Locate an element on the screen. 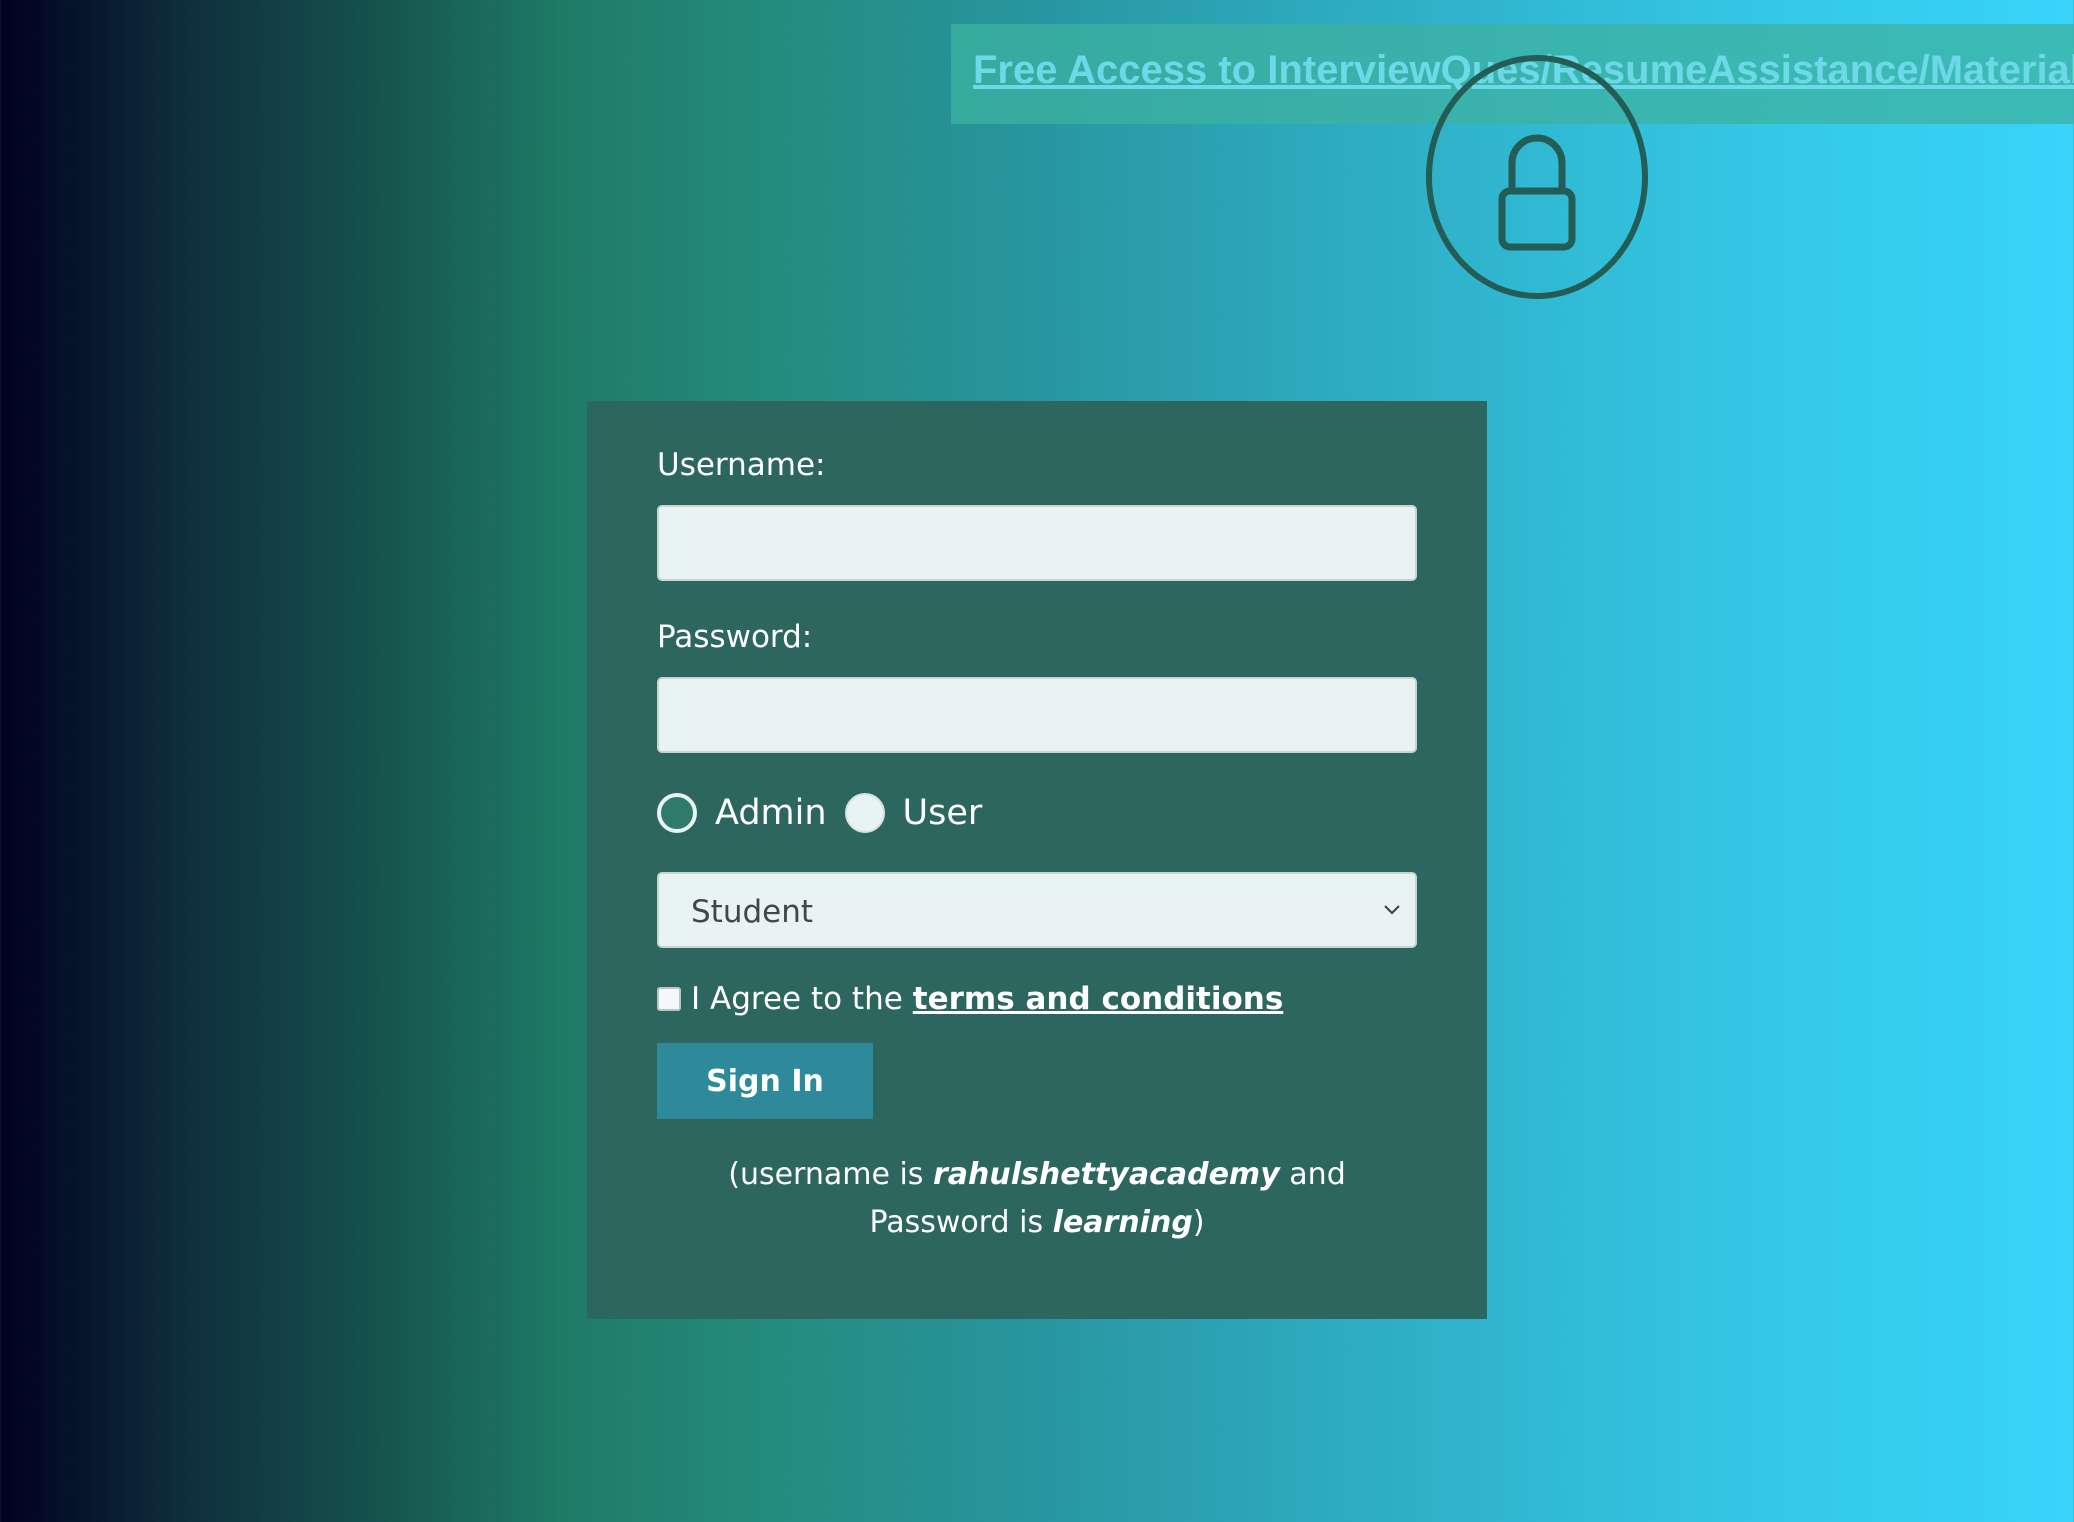 The image size is (2074, 1522). hint-suffix: ) is located at coordinates (1198, 1222).